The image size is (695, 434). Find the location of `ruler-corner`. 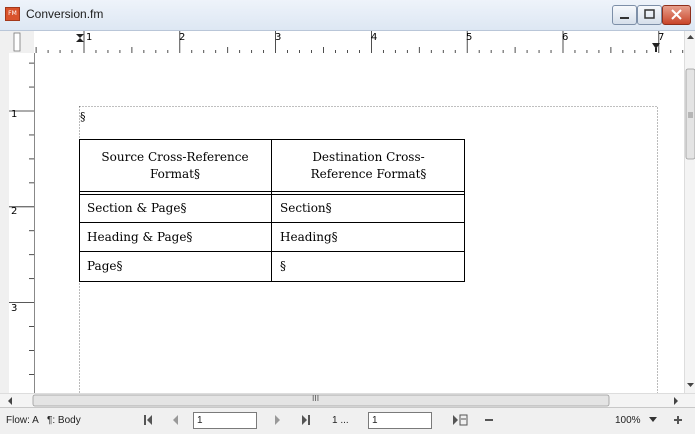

ruler-corner is located at coordinates (17, 42).